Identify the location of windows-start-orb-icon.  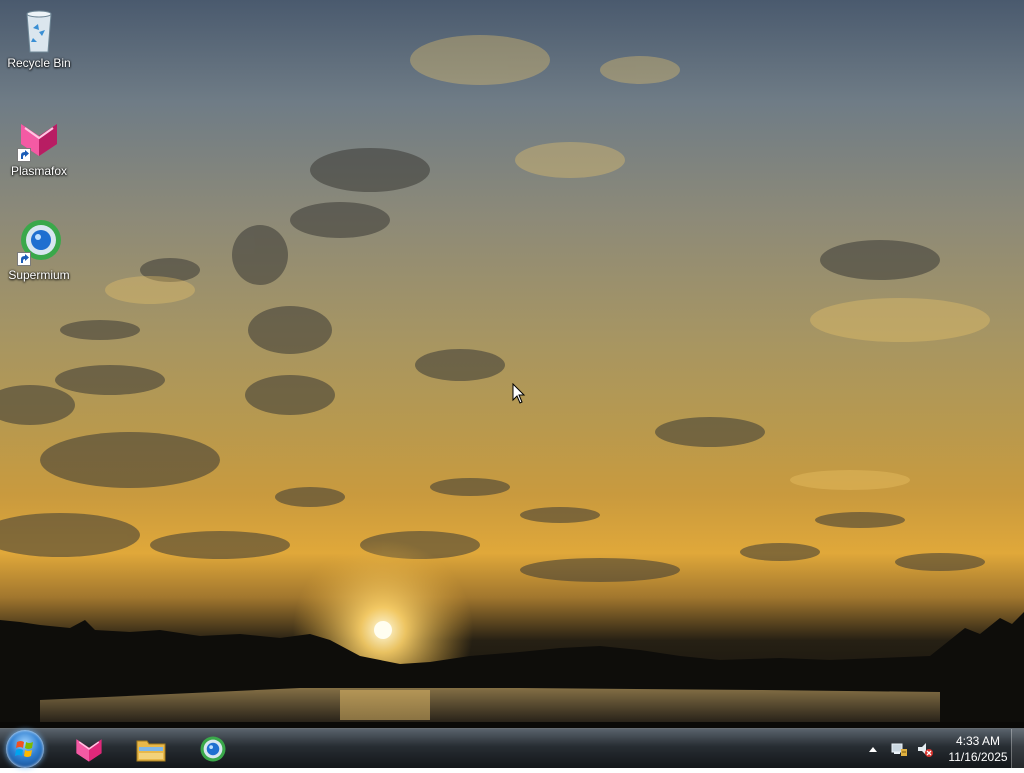
(24, 749).